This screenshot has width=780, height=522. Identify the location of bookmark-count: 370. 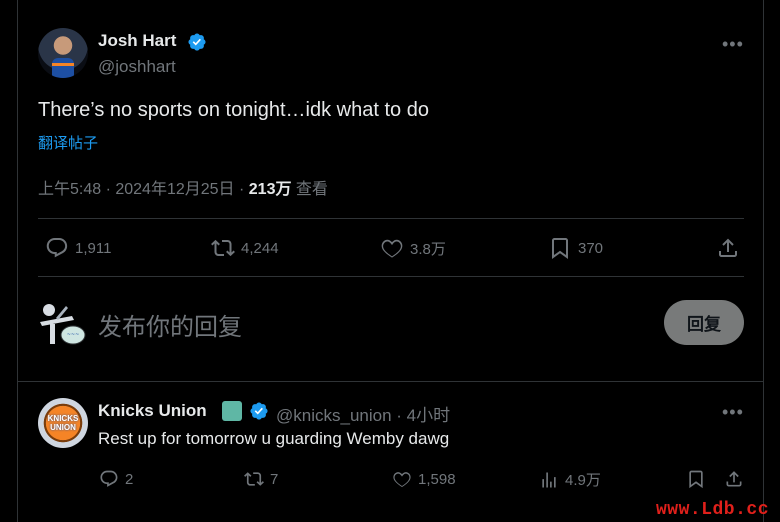
(591, 248).